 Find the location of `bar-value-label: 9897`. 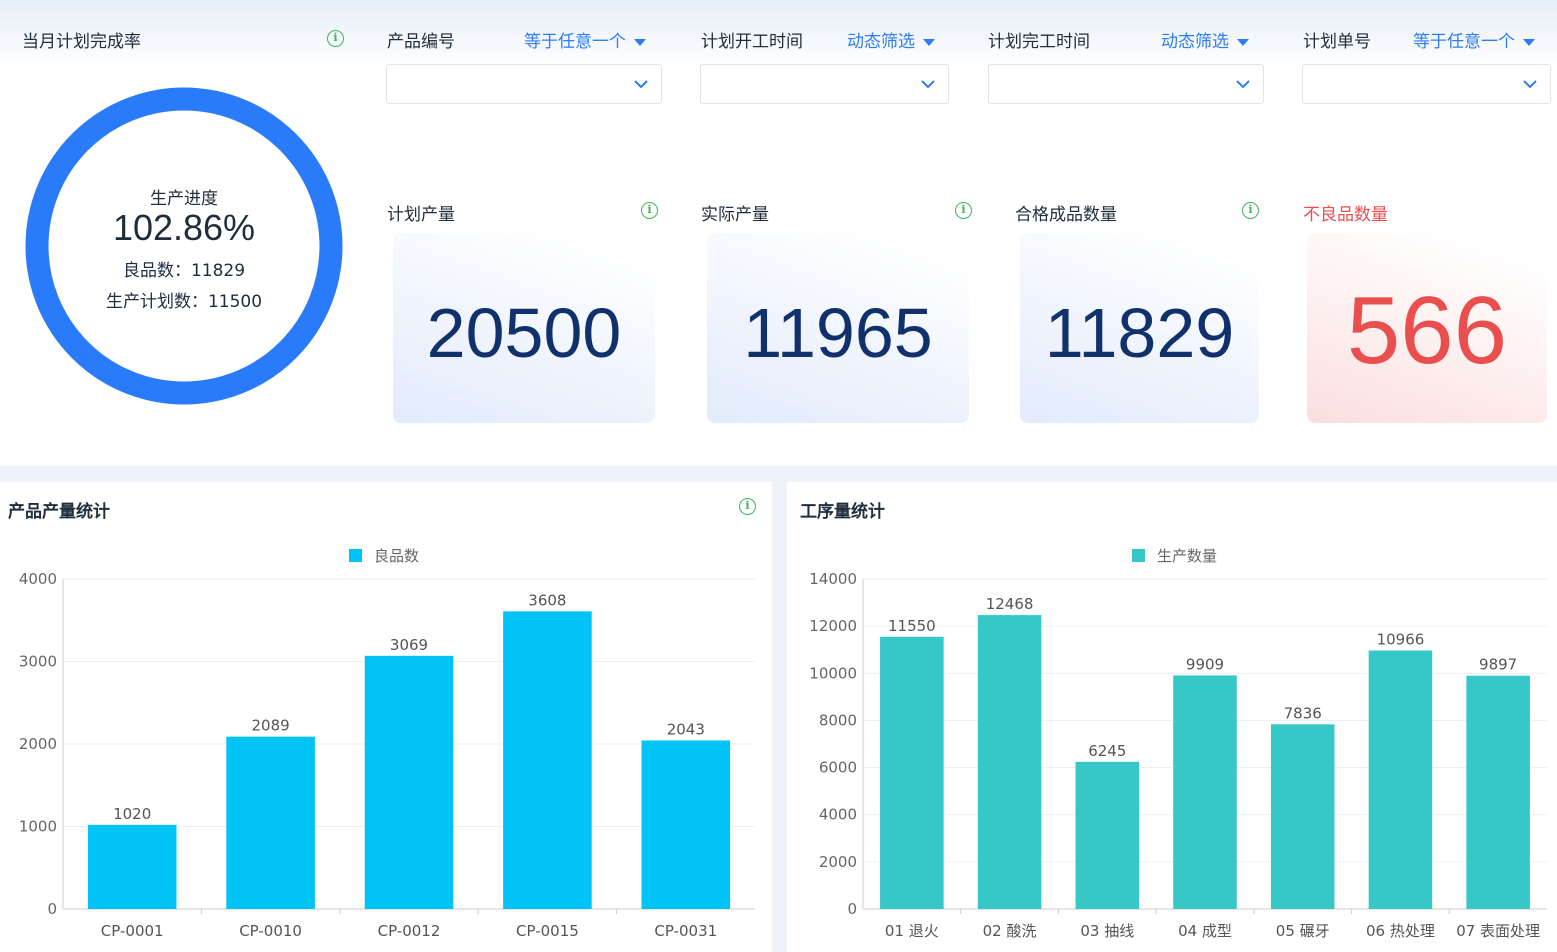

bar-value-label: 9897 is located at coordinates (1498, 665).